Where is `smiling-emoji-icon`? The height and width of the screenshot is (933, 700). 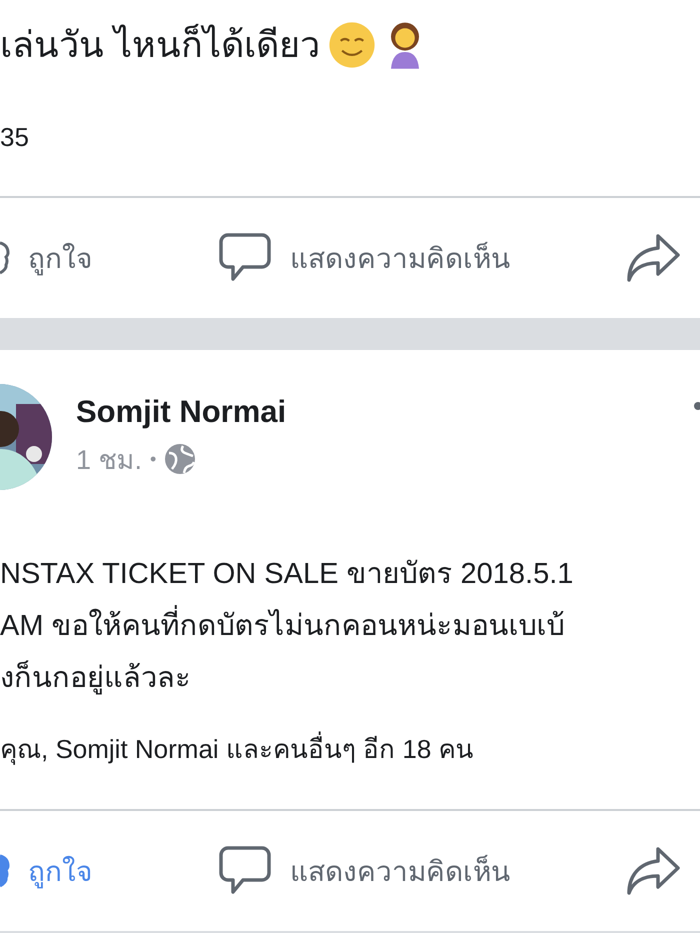 smiling-emoji-icon is located at coordinates (352, 45).